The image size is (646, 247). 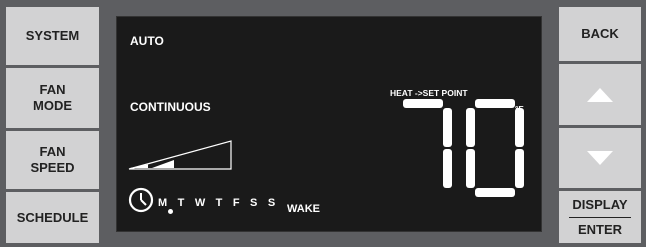 I want to click on system-button: SYSTEM, so click(x=52, y=36).